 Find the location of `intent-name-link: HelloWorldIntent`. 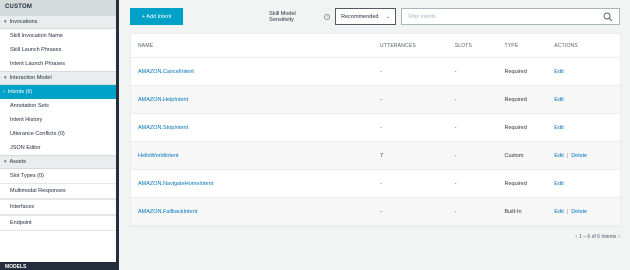

intent-name-link: HelloWorldIntent is located at coordinates (158, 156).